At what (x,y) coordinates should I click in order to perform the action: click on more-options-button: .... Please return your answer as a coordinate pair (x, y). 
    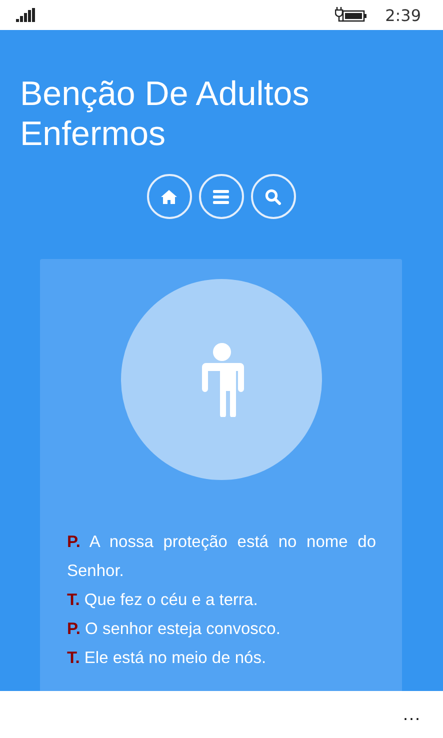
    Looking at the image, I should click on (411, 714).